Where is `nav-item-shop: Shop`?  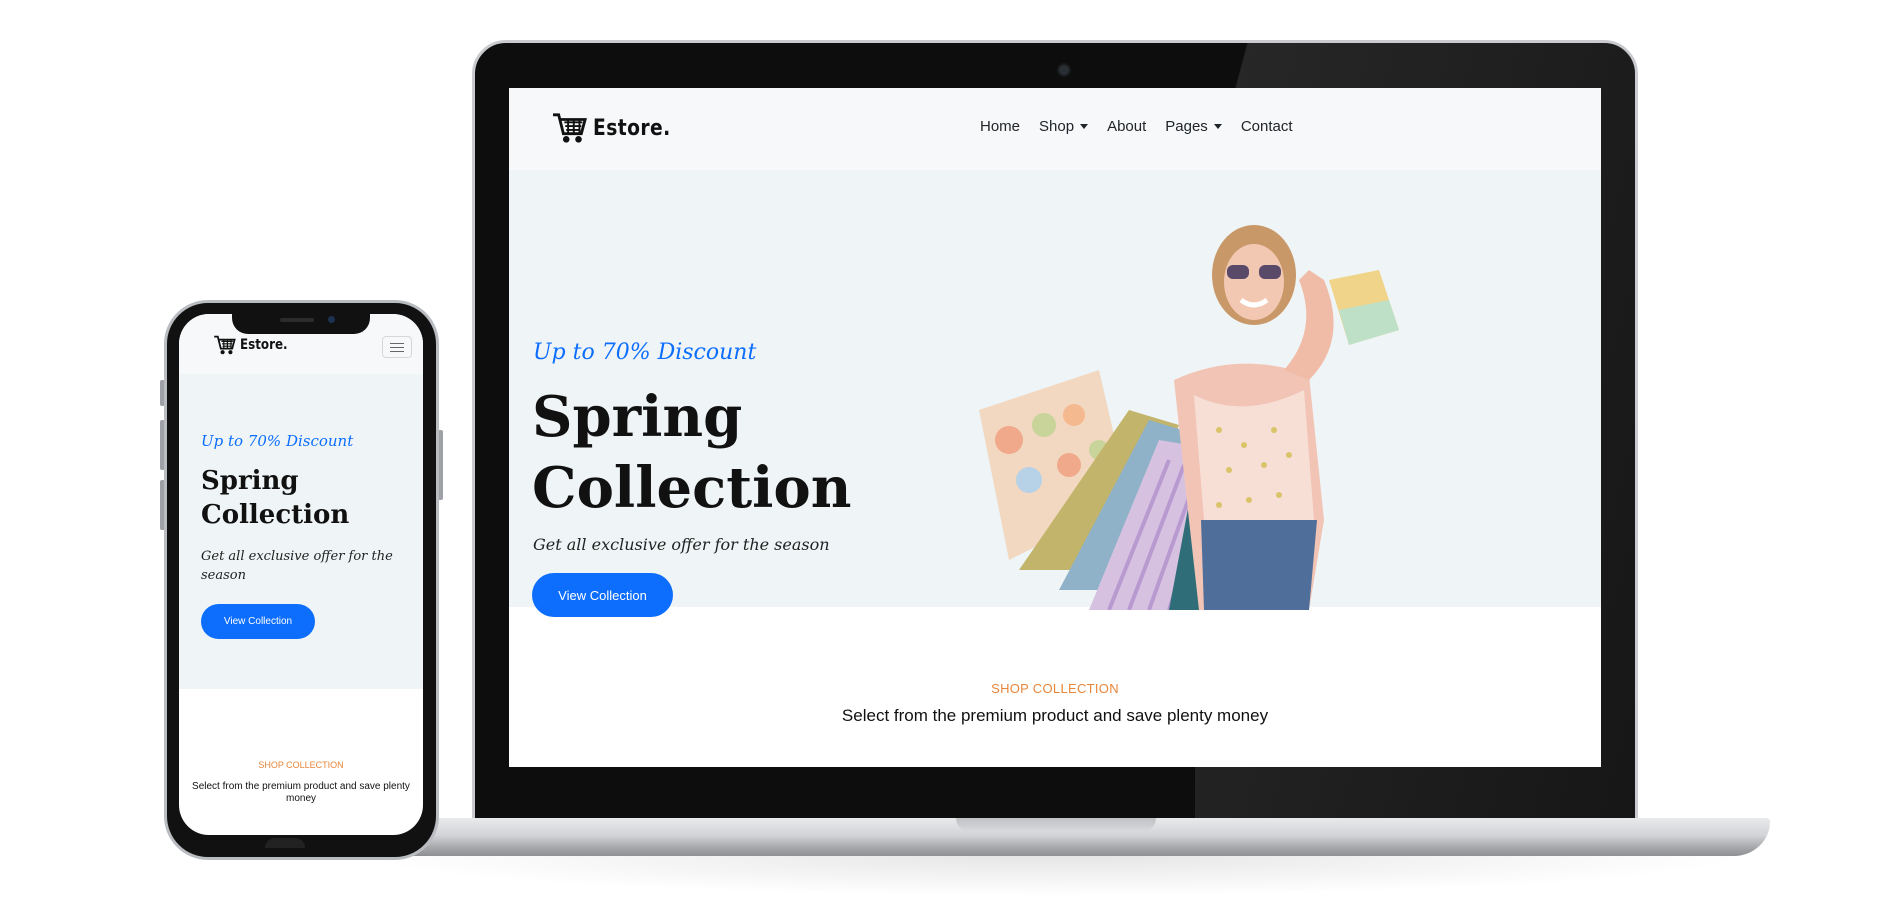
nav-item-shop: Shop is located at coordinates (1064, 126).